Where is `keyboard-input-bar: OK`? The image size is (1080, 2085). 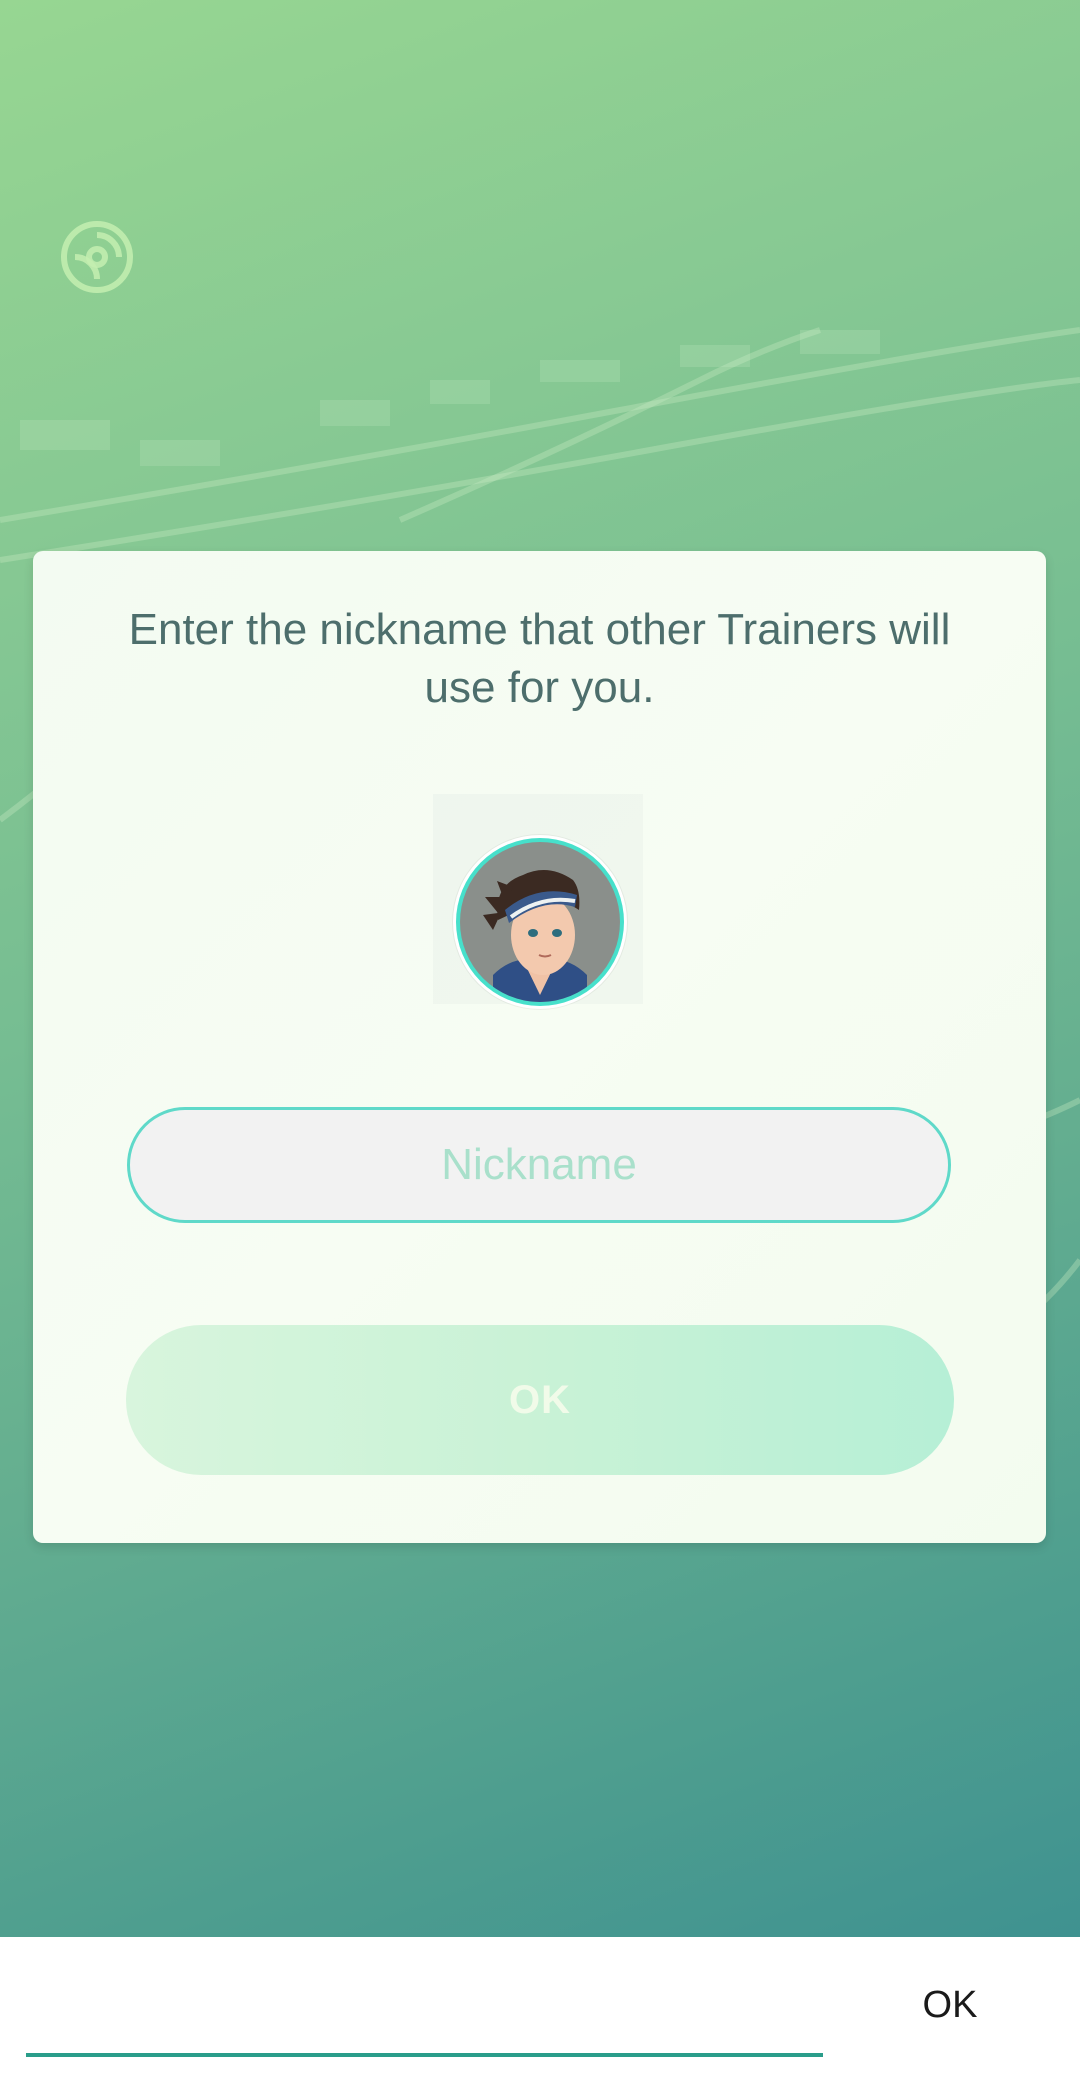
keyboard-input-bar: OK is located at coordinates (540, 2011).